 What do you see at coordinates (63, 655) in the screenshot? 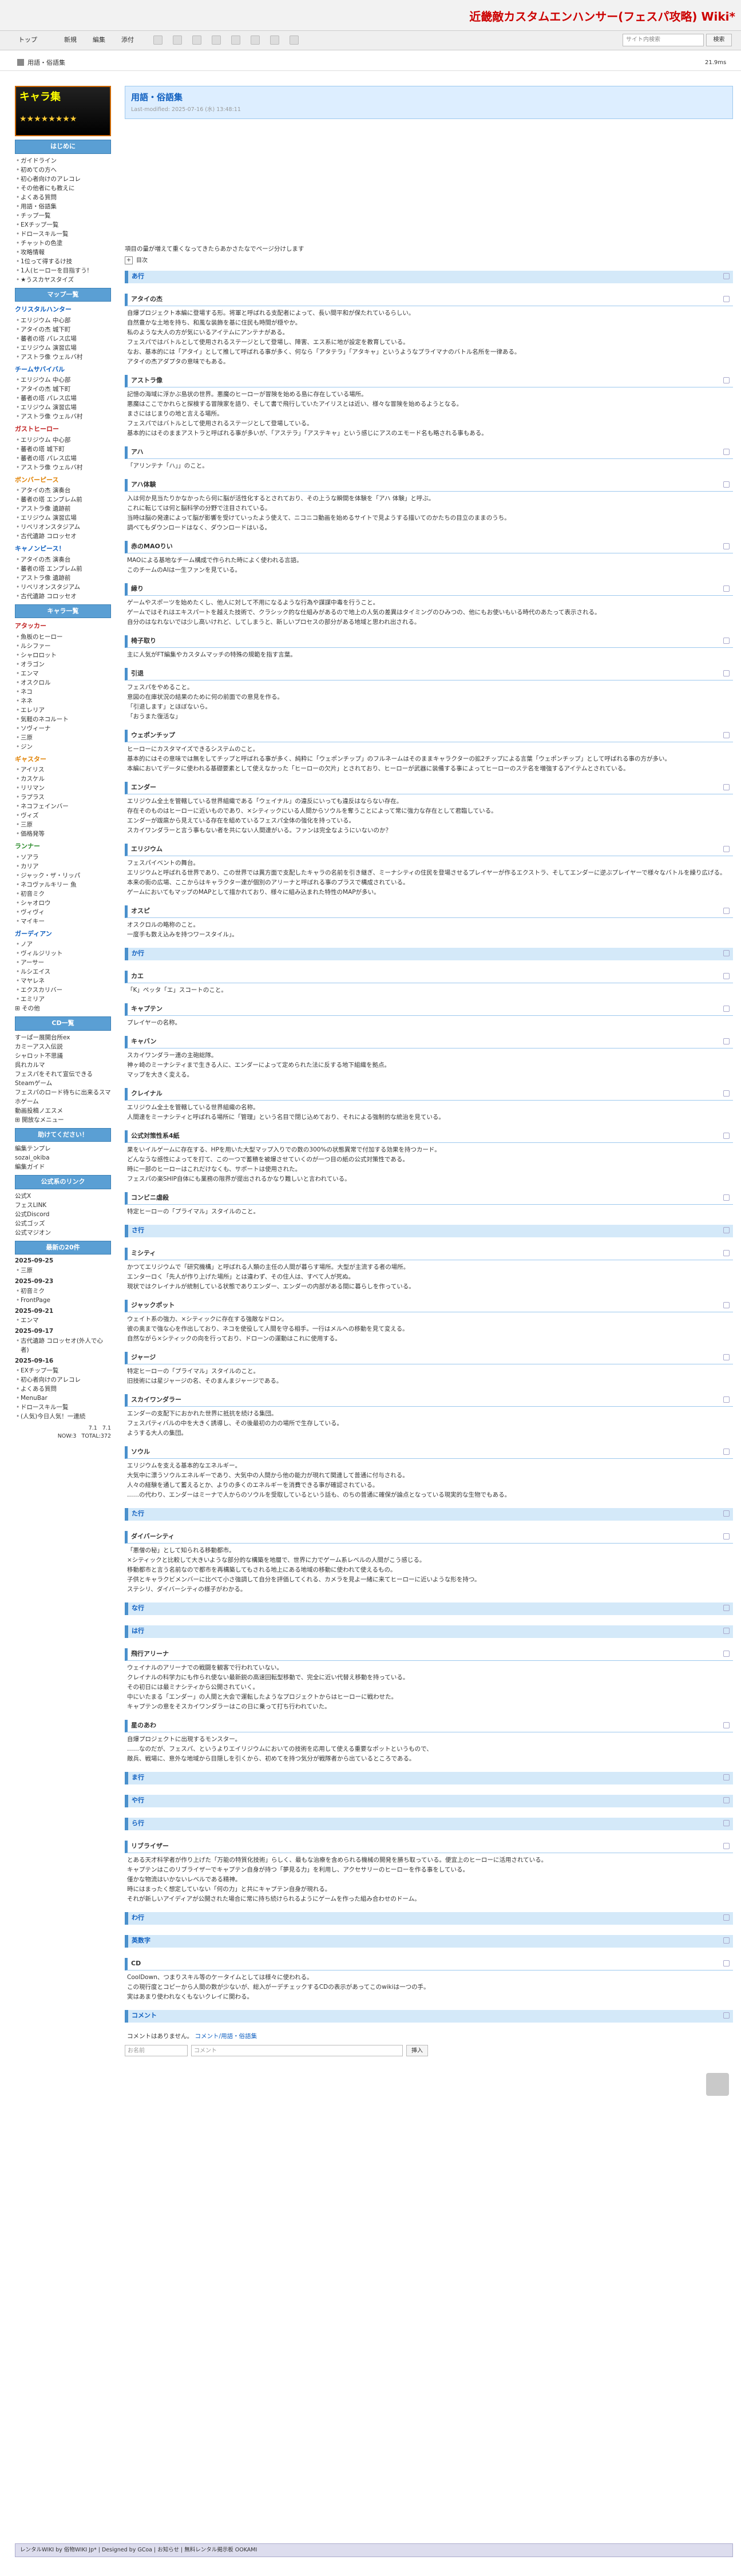
I see `sidebar-link: シャロロット` at bounding box center [63, 655].